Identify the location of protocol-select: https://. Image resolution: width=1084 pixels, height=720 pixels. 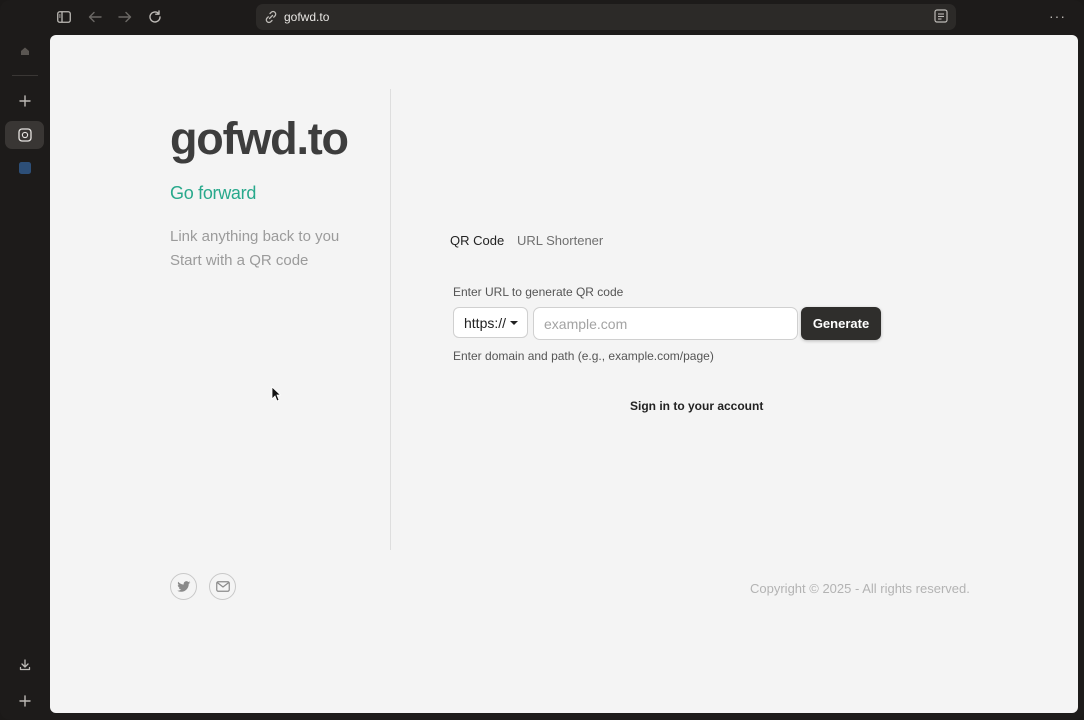
(490, 322).